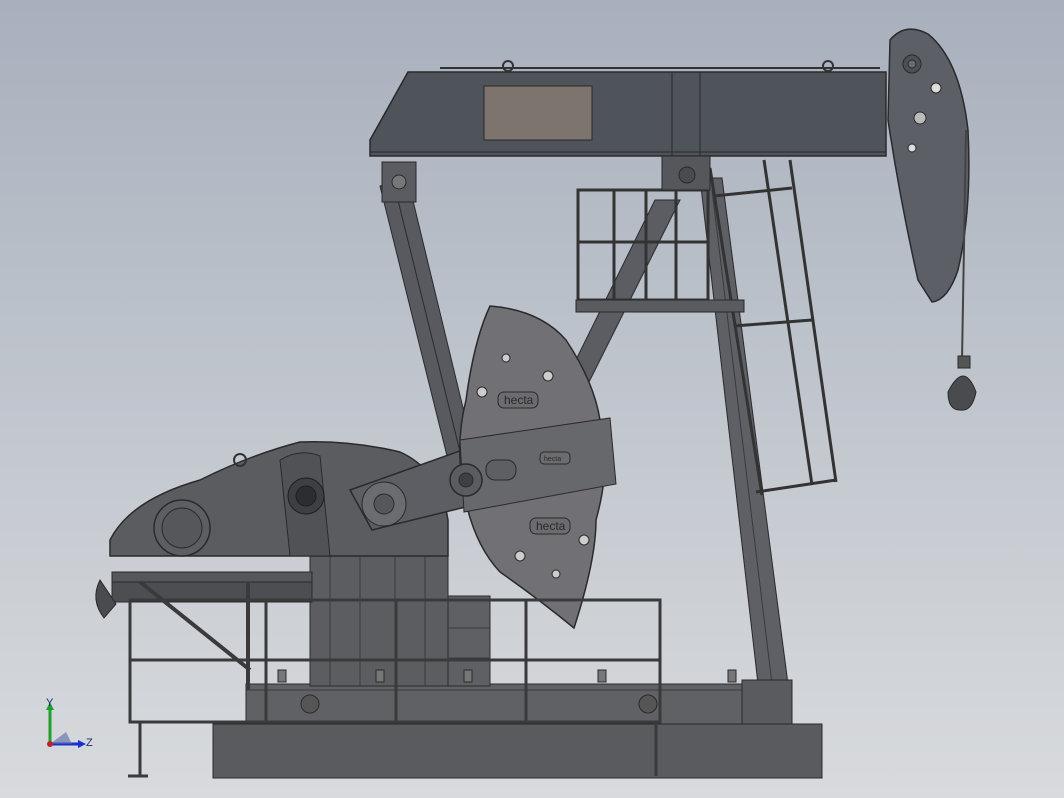 The height and width of the screenshot is (798, 1064). What do you see at coordinates (519, 400) in the screenshot?
I see `counterweight-brand-top: hecta` at bounding box center [519, 400].